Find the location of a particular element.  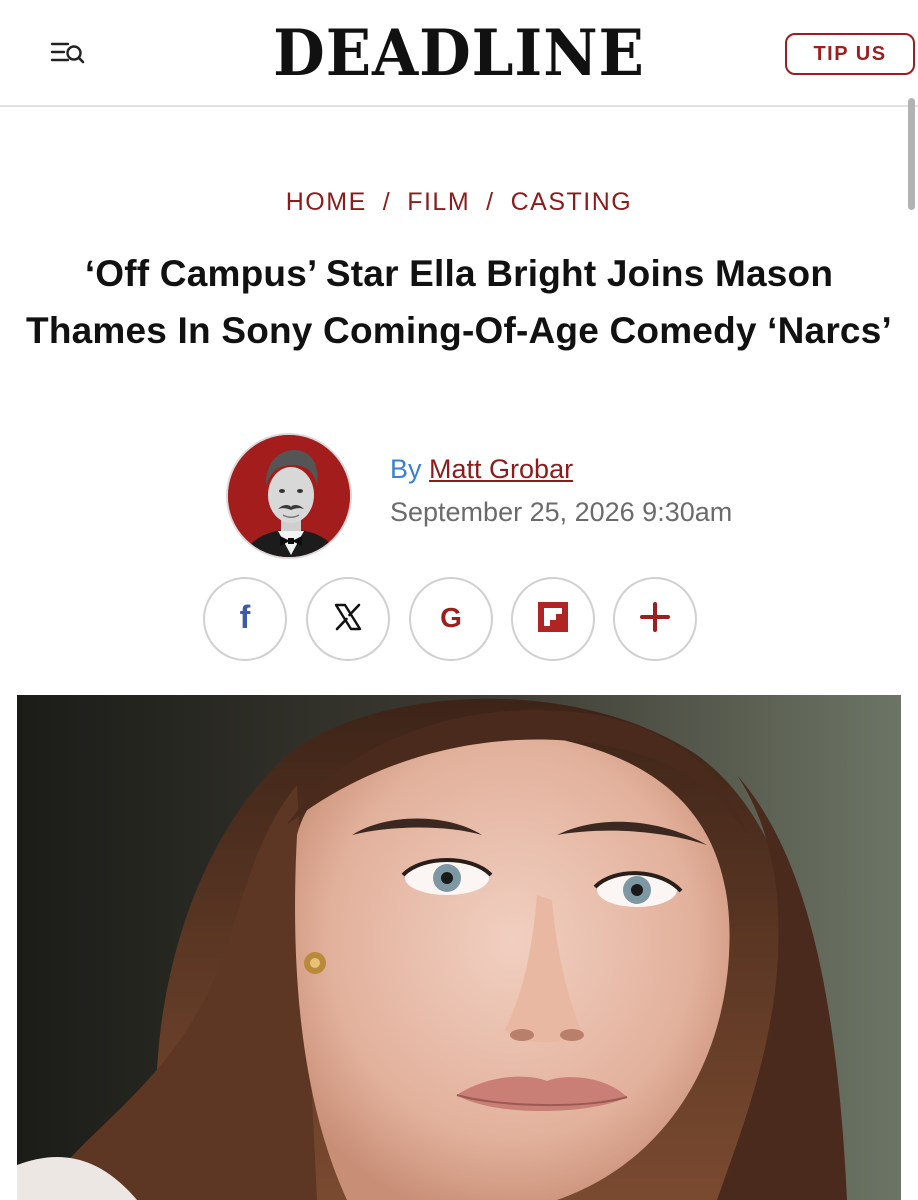

google-icon: G is located at coordinates (451, 619).